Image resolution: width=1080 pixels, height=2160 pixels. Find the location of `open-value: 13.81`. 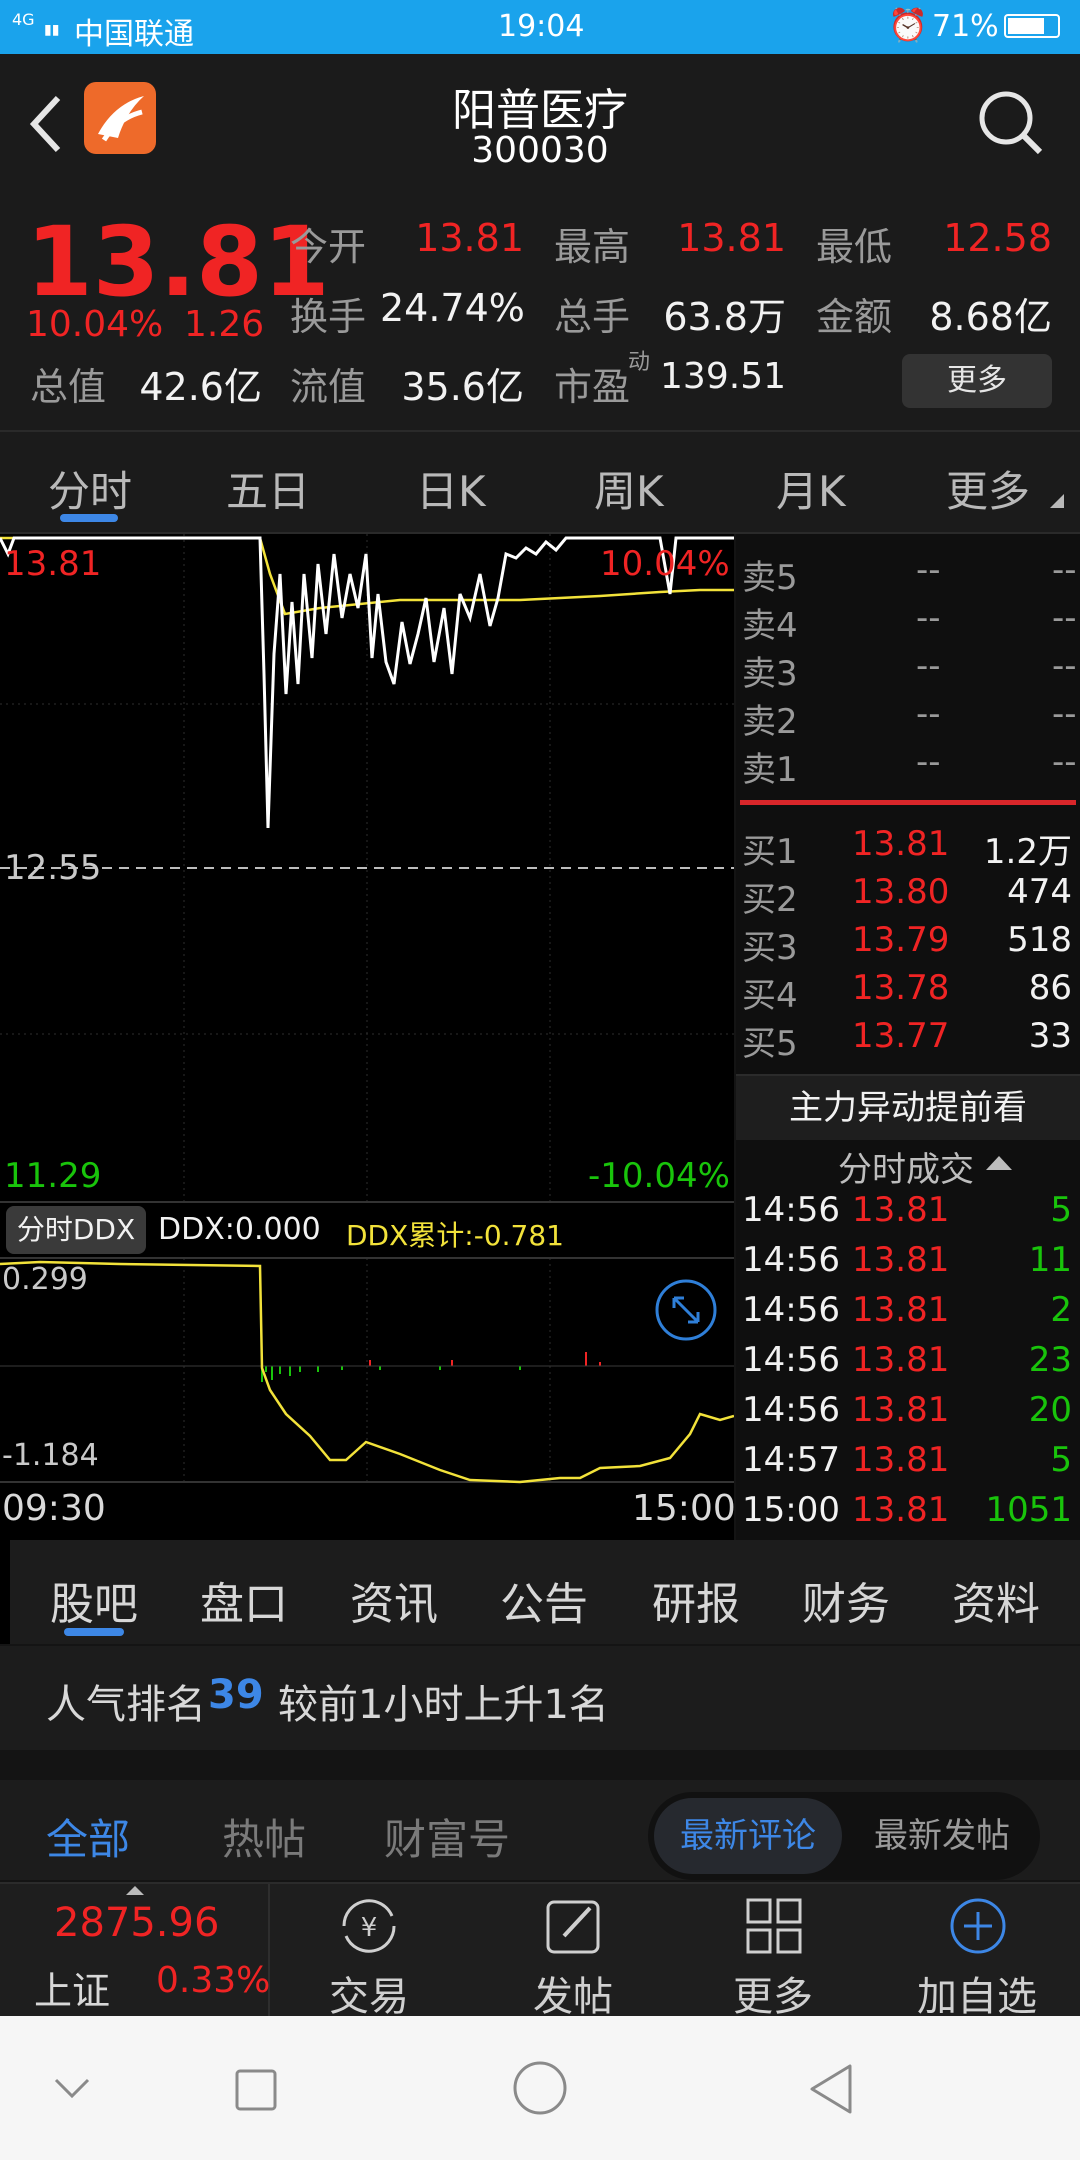

open-value: 13.81 is located at coordinates (469, 238).